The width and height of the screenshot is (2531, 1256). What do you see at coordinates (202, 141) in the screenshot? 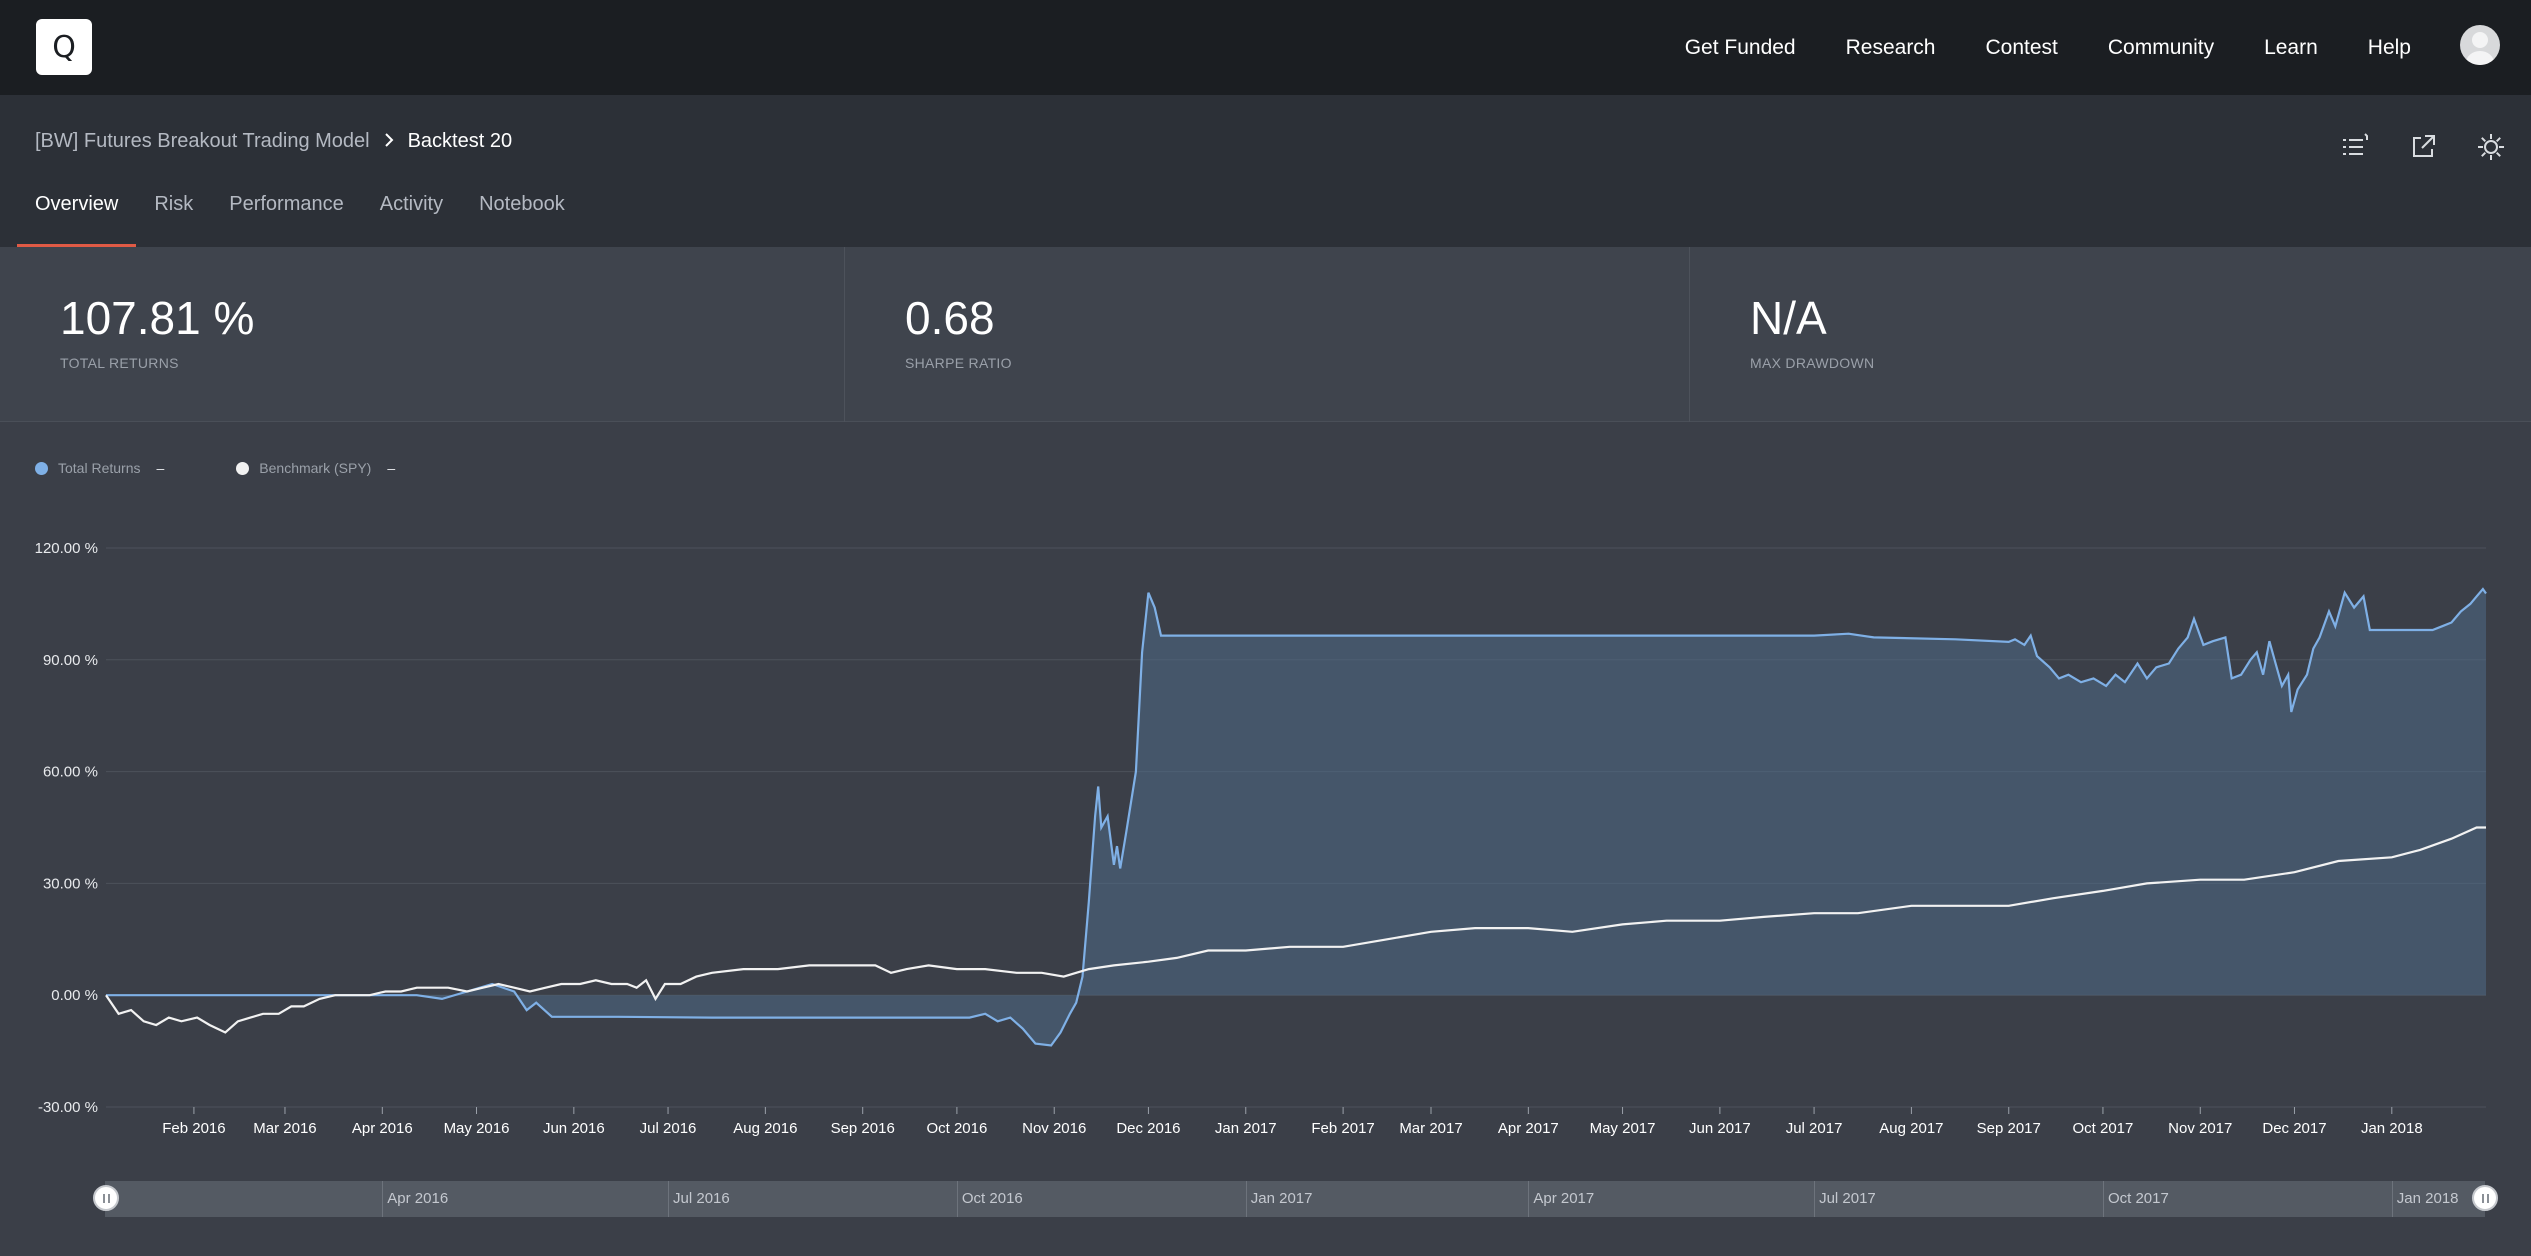
I see `breadcrumb-algorithm-link: [BW] Futures Breakout Trading Model` at bounding box center [202, 141].